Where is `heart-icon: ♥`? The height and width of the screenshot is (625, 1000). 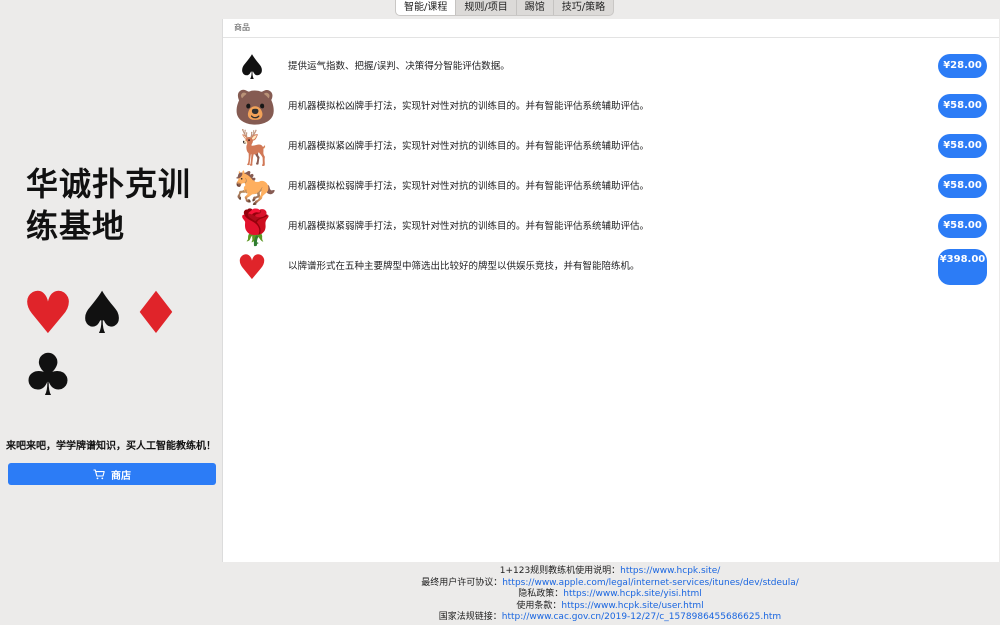
heart-icon: ♥ is located at coordinates (252, 268).